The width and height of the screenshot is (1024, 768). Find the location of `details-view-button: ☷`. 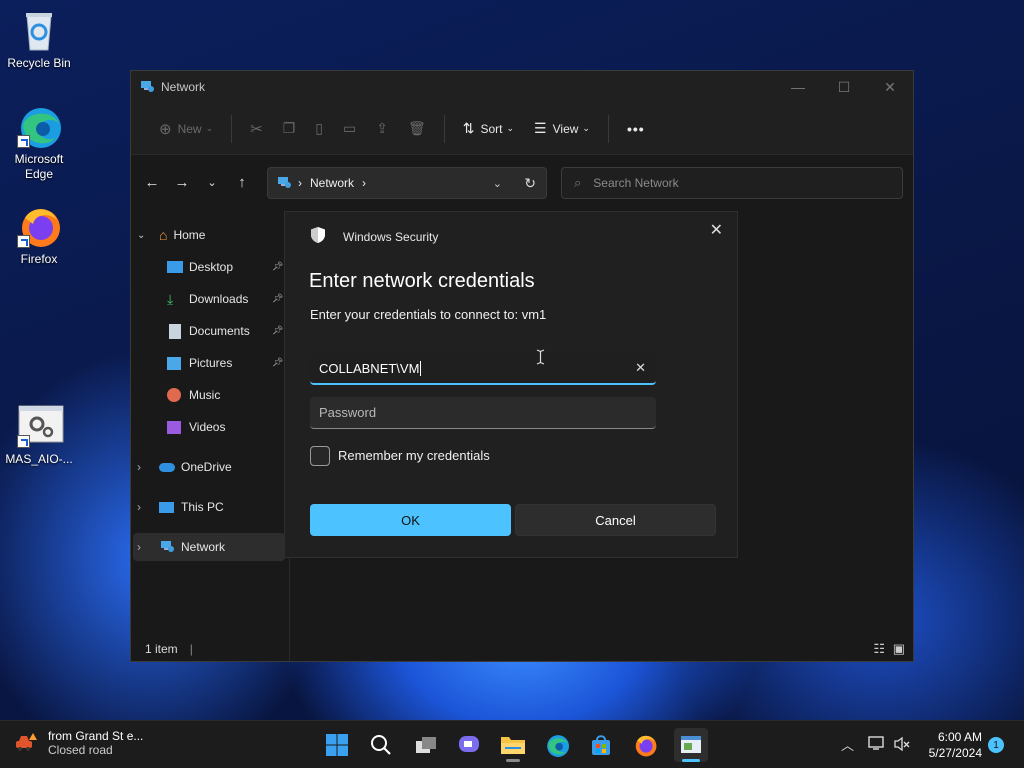

details-view-button: ☷ is located at coordinates (879, 649).